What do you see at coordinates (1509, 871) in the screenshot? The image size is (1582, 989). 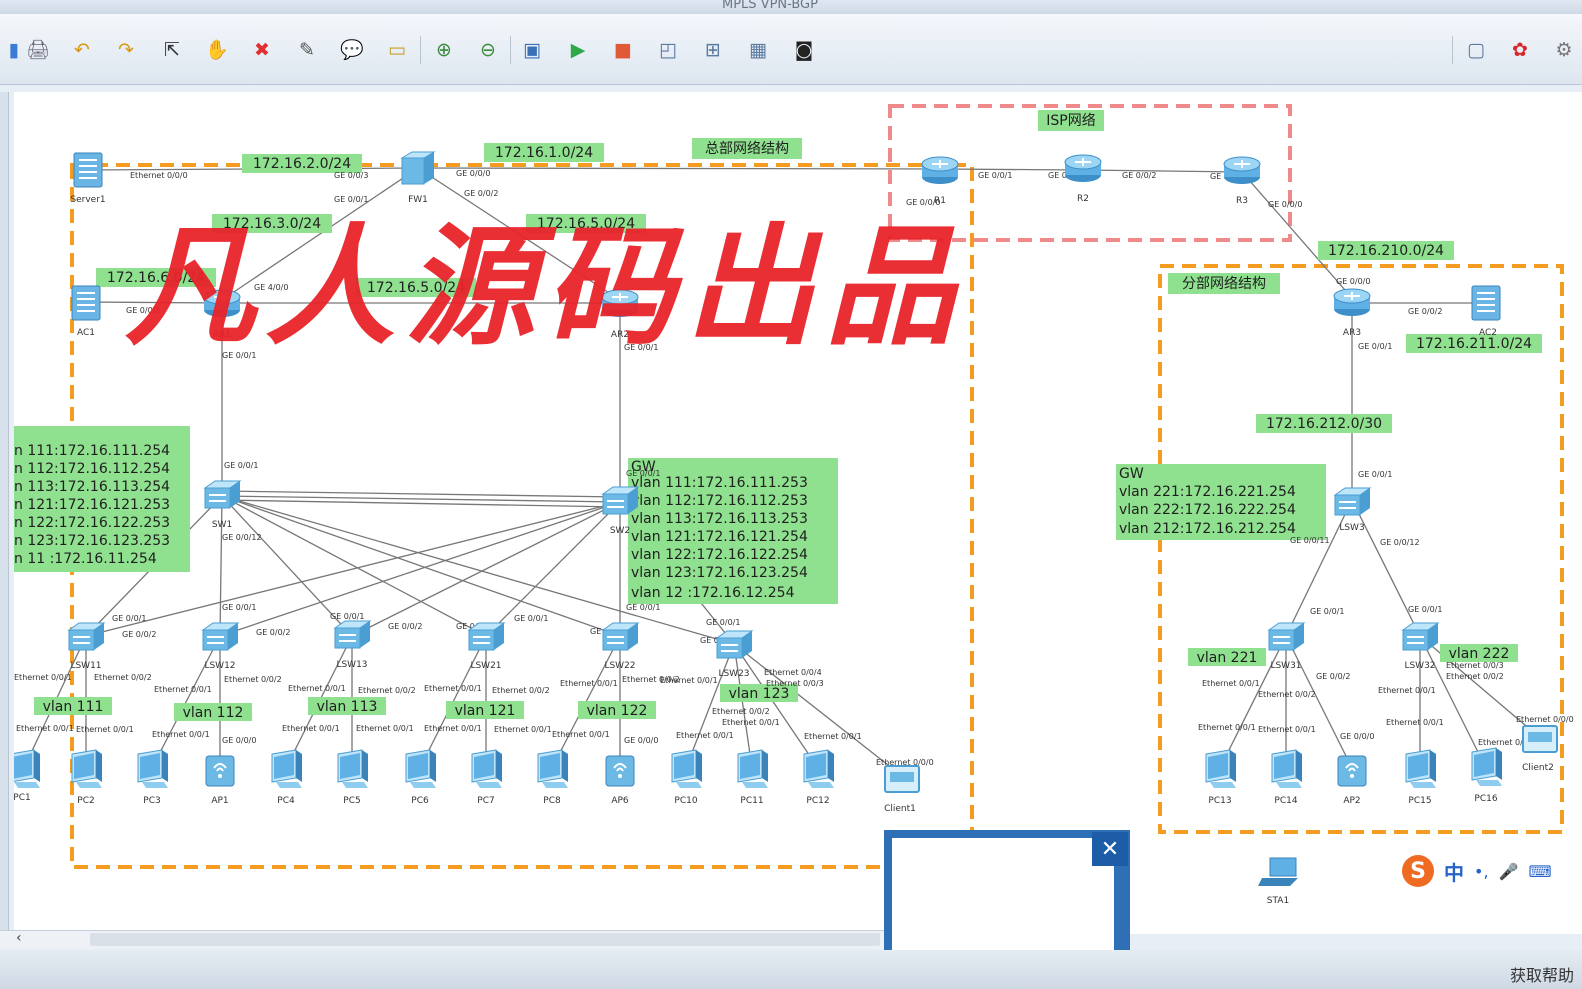 I see `microphone-icon: 🎤` at bounding box center [1509, 871].